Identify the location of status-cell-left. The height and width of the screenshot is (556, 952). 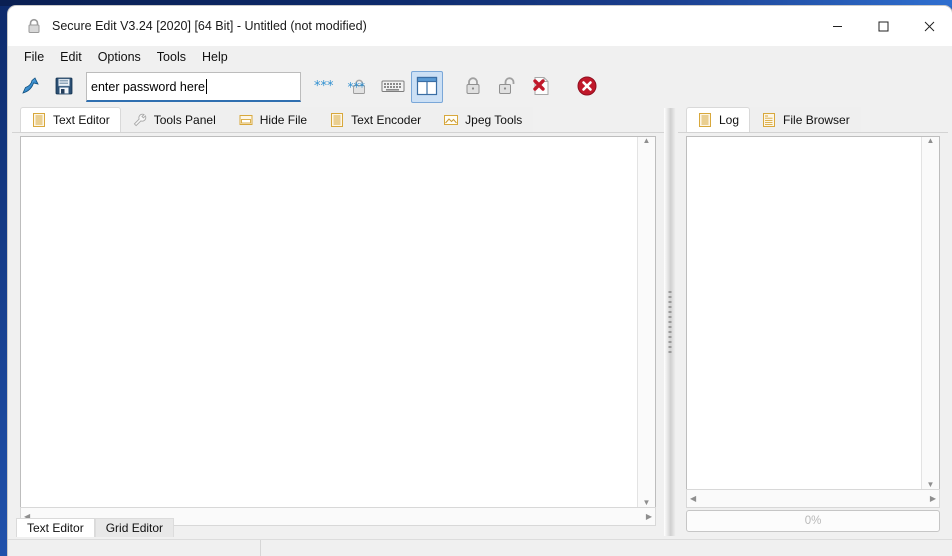
(134, 548).